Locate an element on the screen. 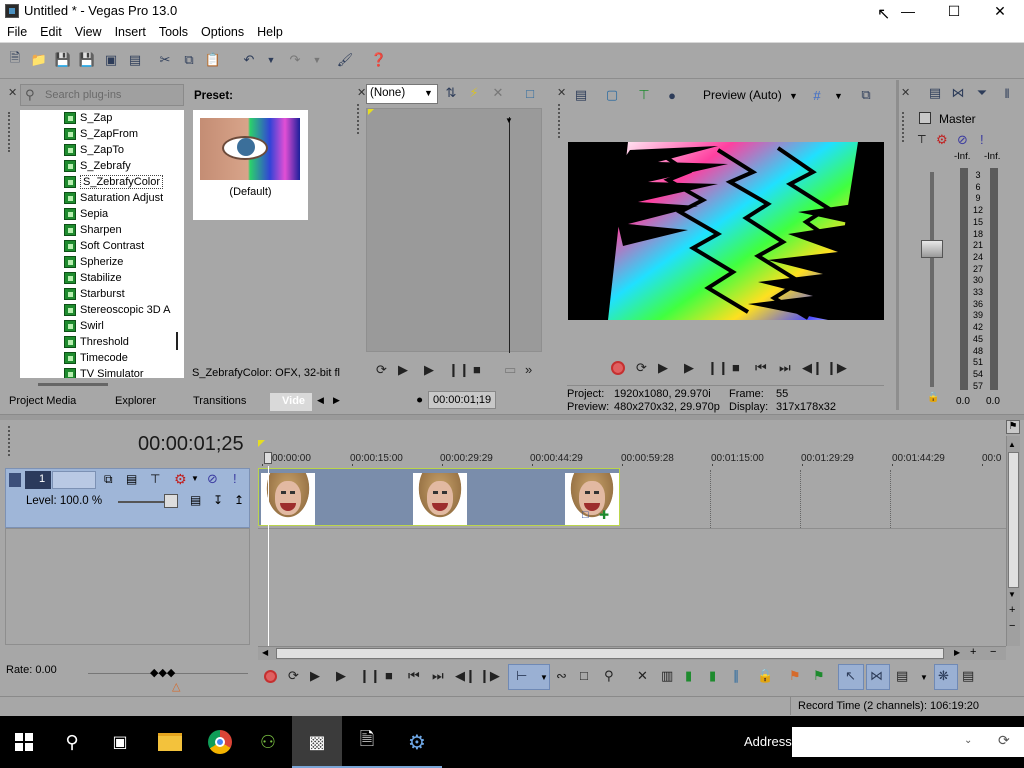 The image size is (1024, 768). ignore-grouping-icon: ▤ is located at coordinates (968, 676).